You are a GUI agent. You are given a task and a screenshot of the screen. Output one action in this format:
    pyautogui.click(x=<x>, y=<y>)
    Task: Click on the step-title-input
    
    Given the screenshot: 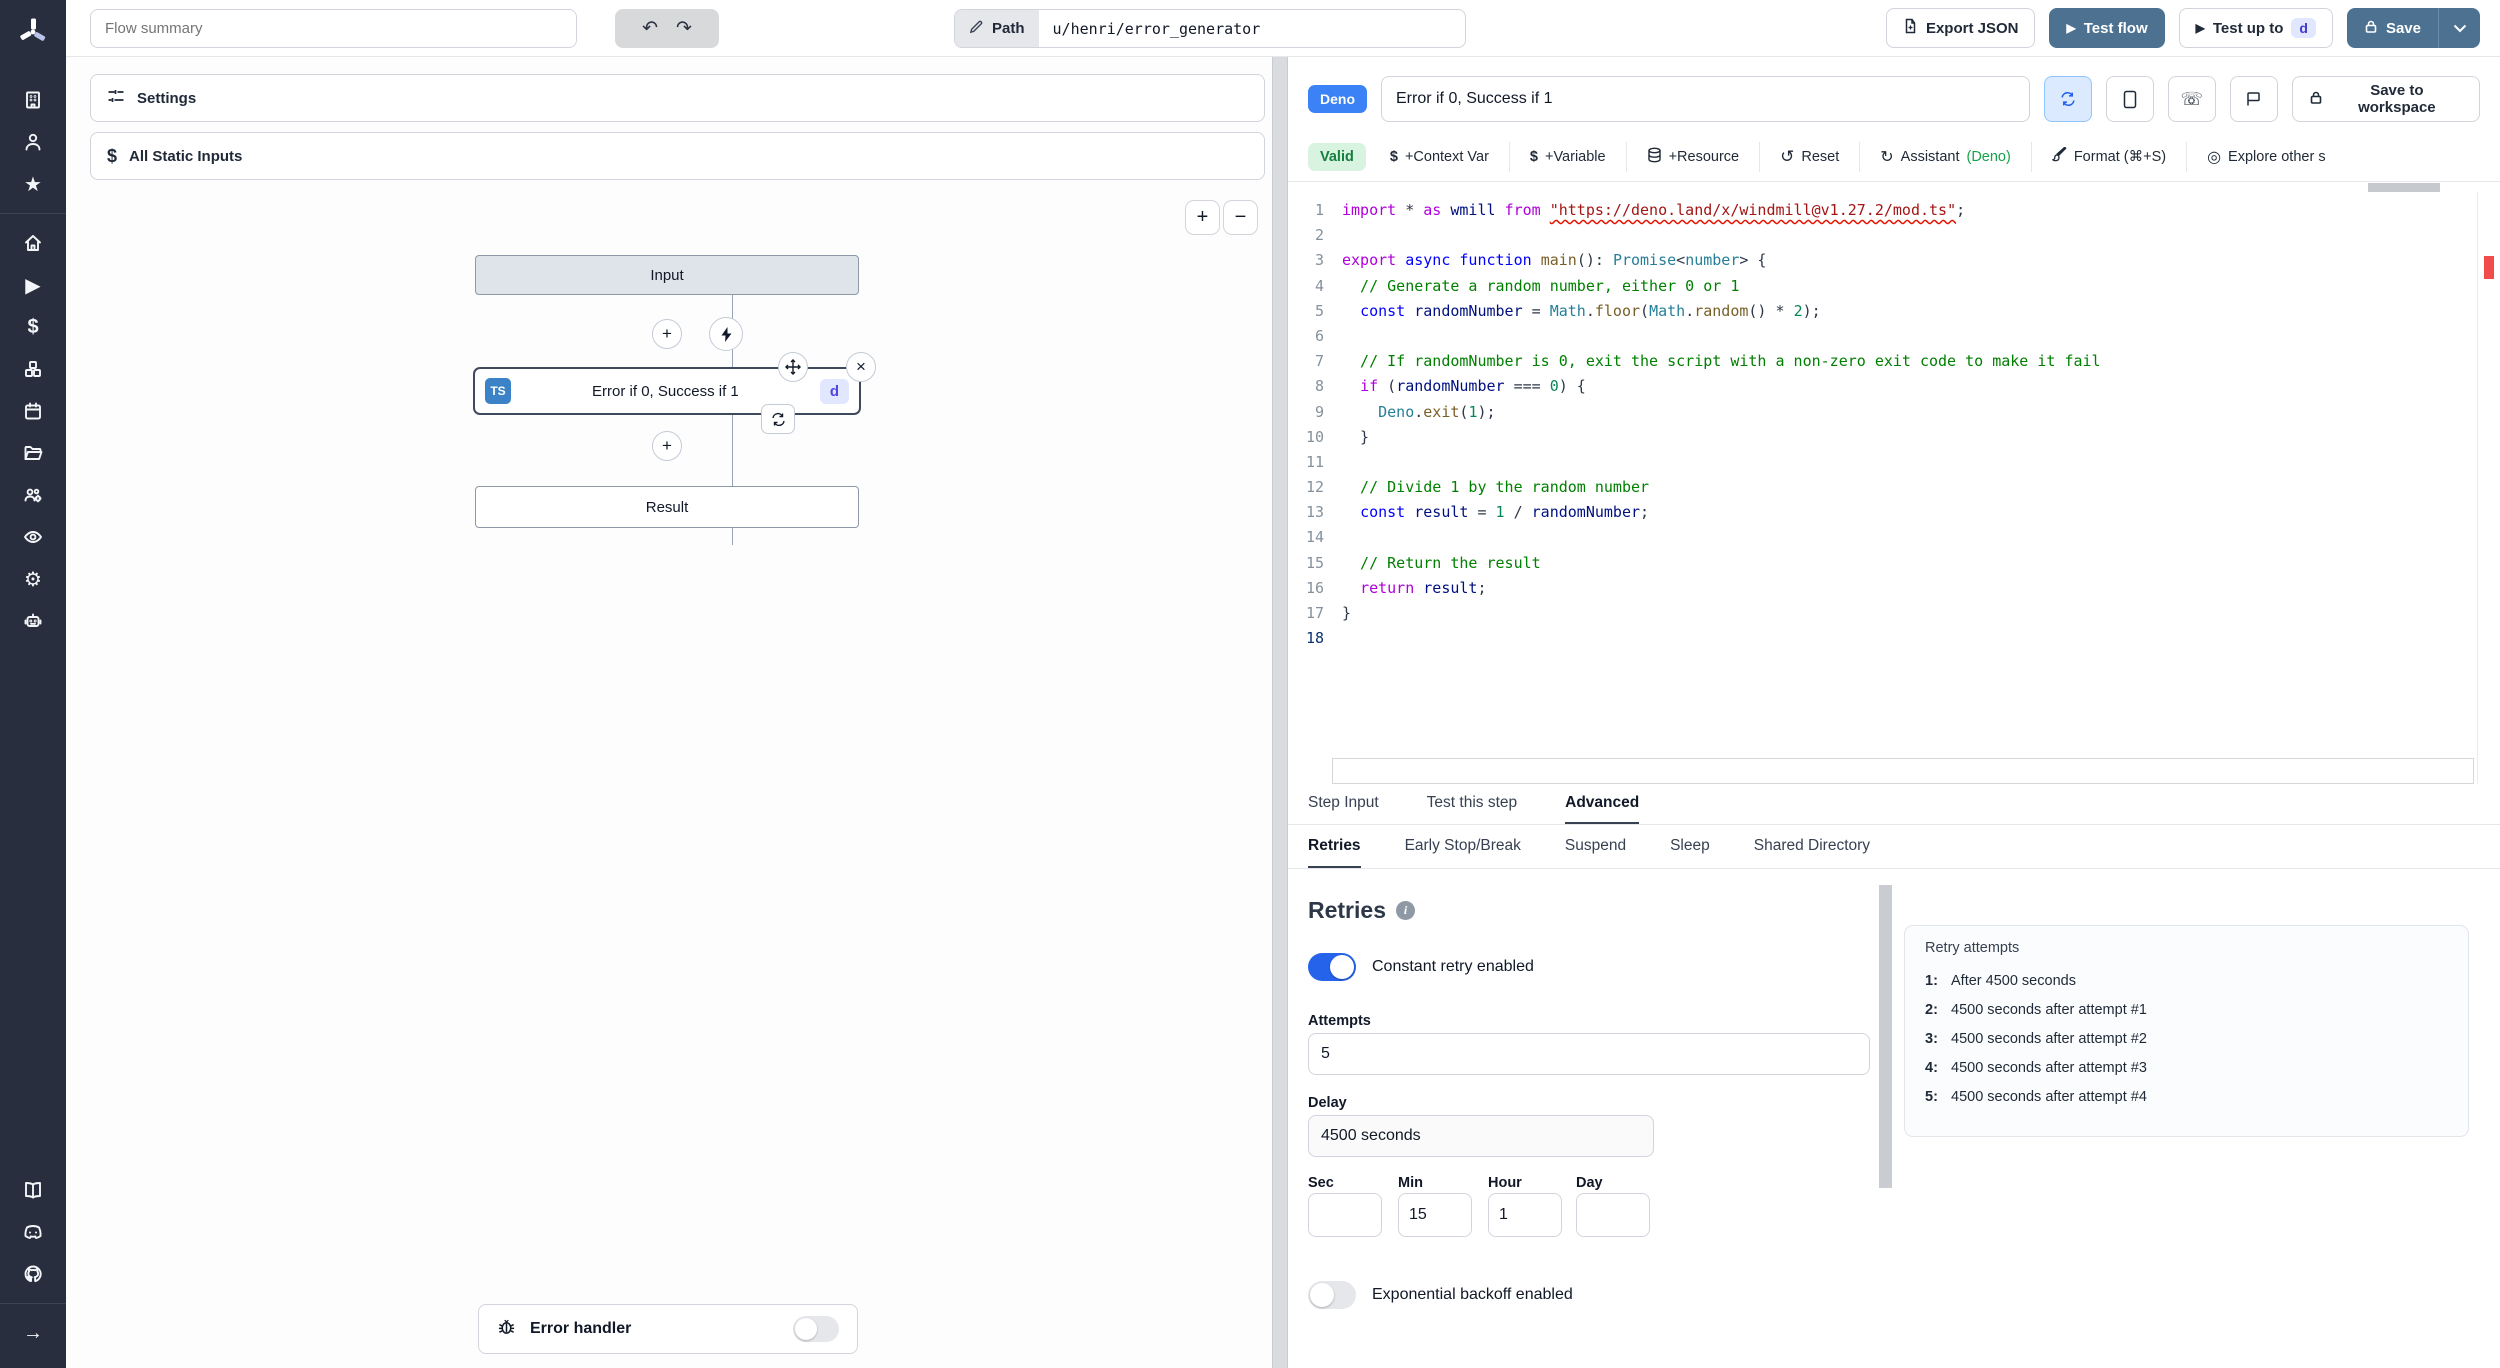 What is the action you would take?
    pyautogui.click(x=1705, y=99)
    